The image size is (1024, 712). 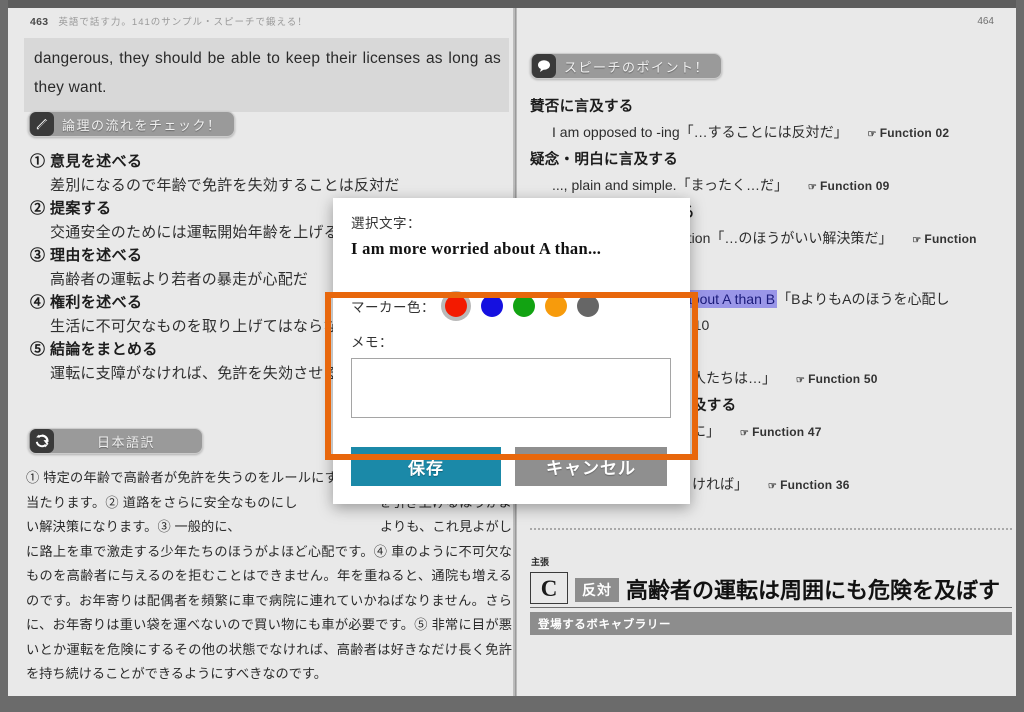 What do you see at coordinates (142, 125) in the screenshot?
I see `logic-check-label: 論理の流れをチェック！` at bounding box center [142, 125].